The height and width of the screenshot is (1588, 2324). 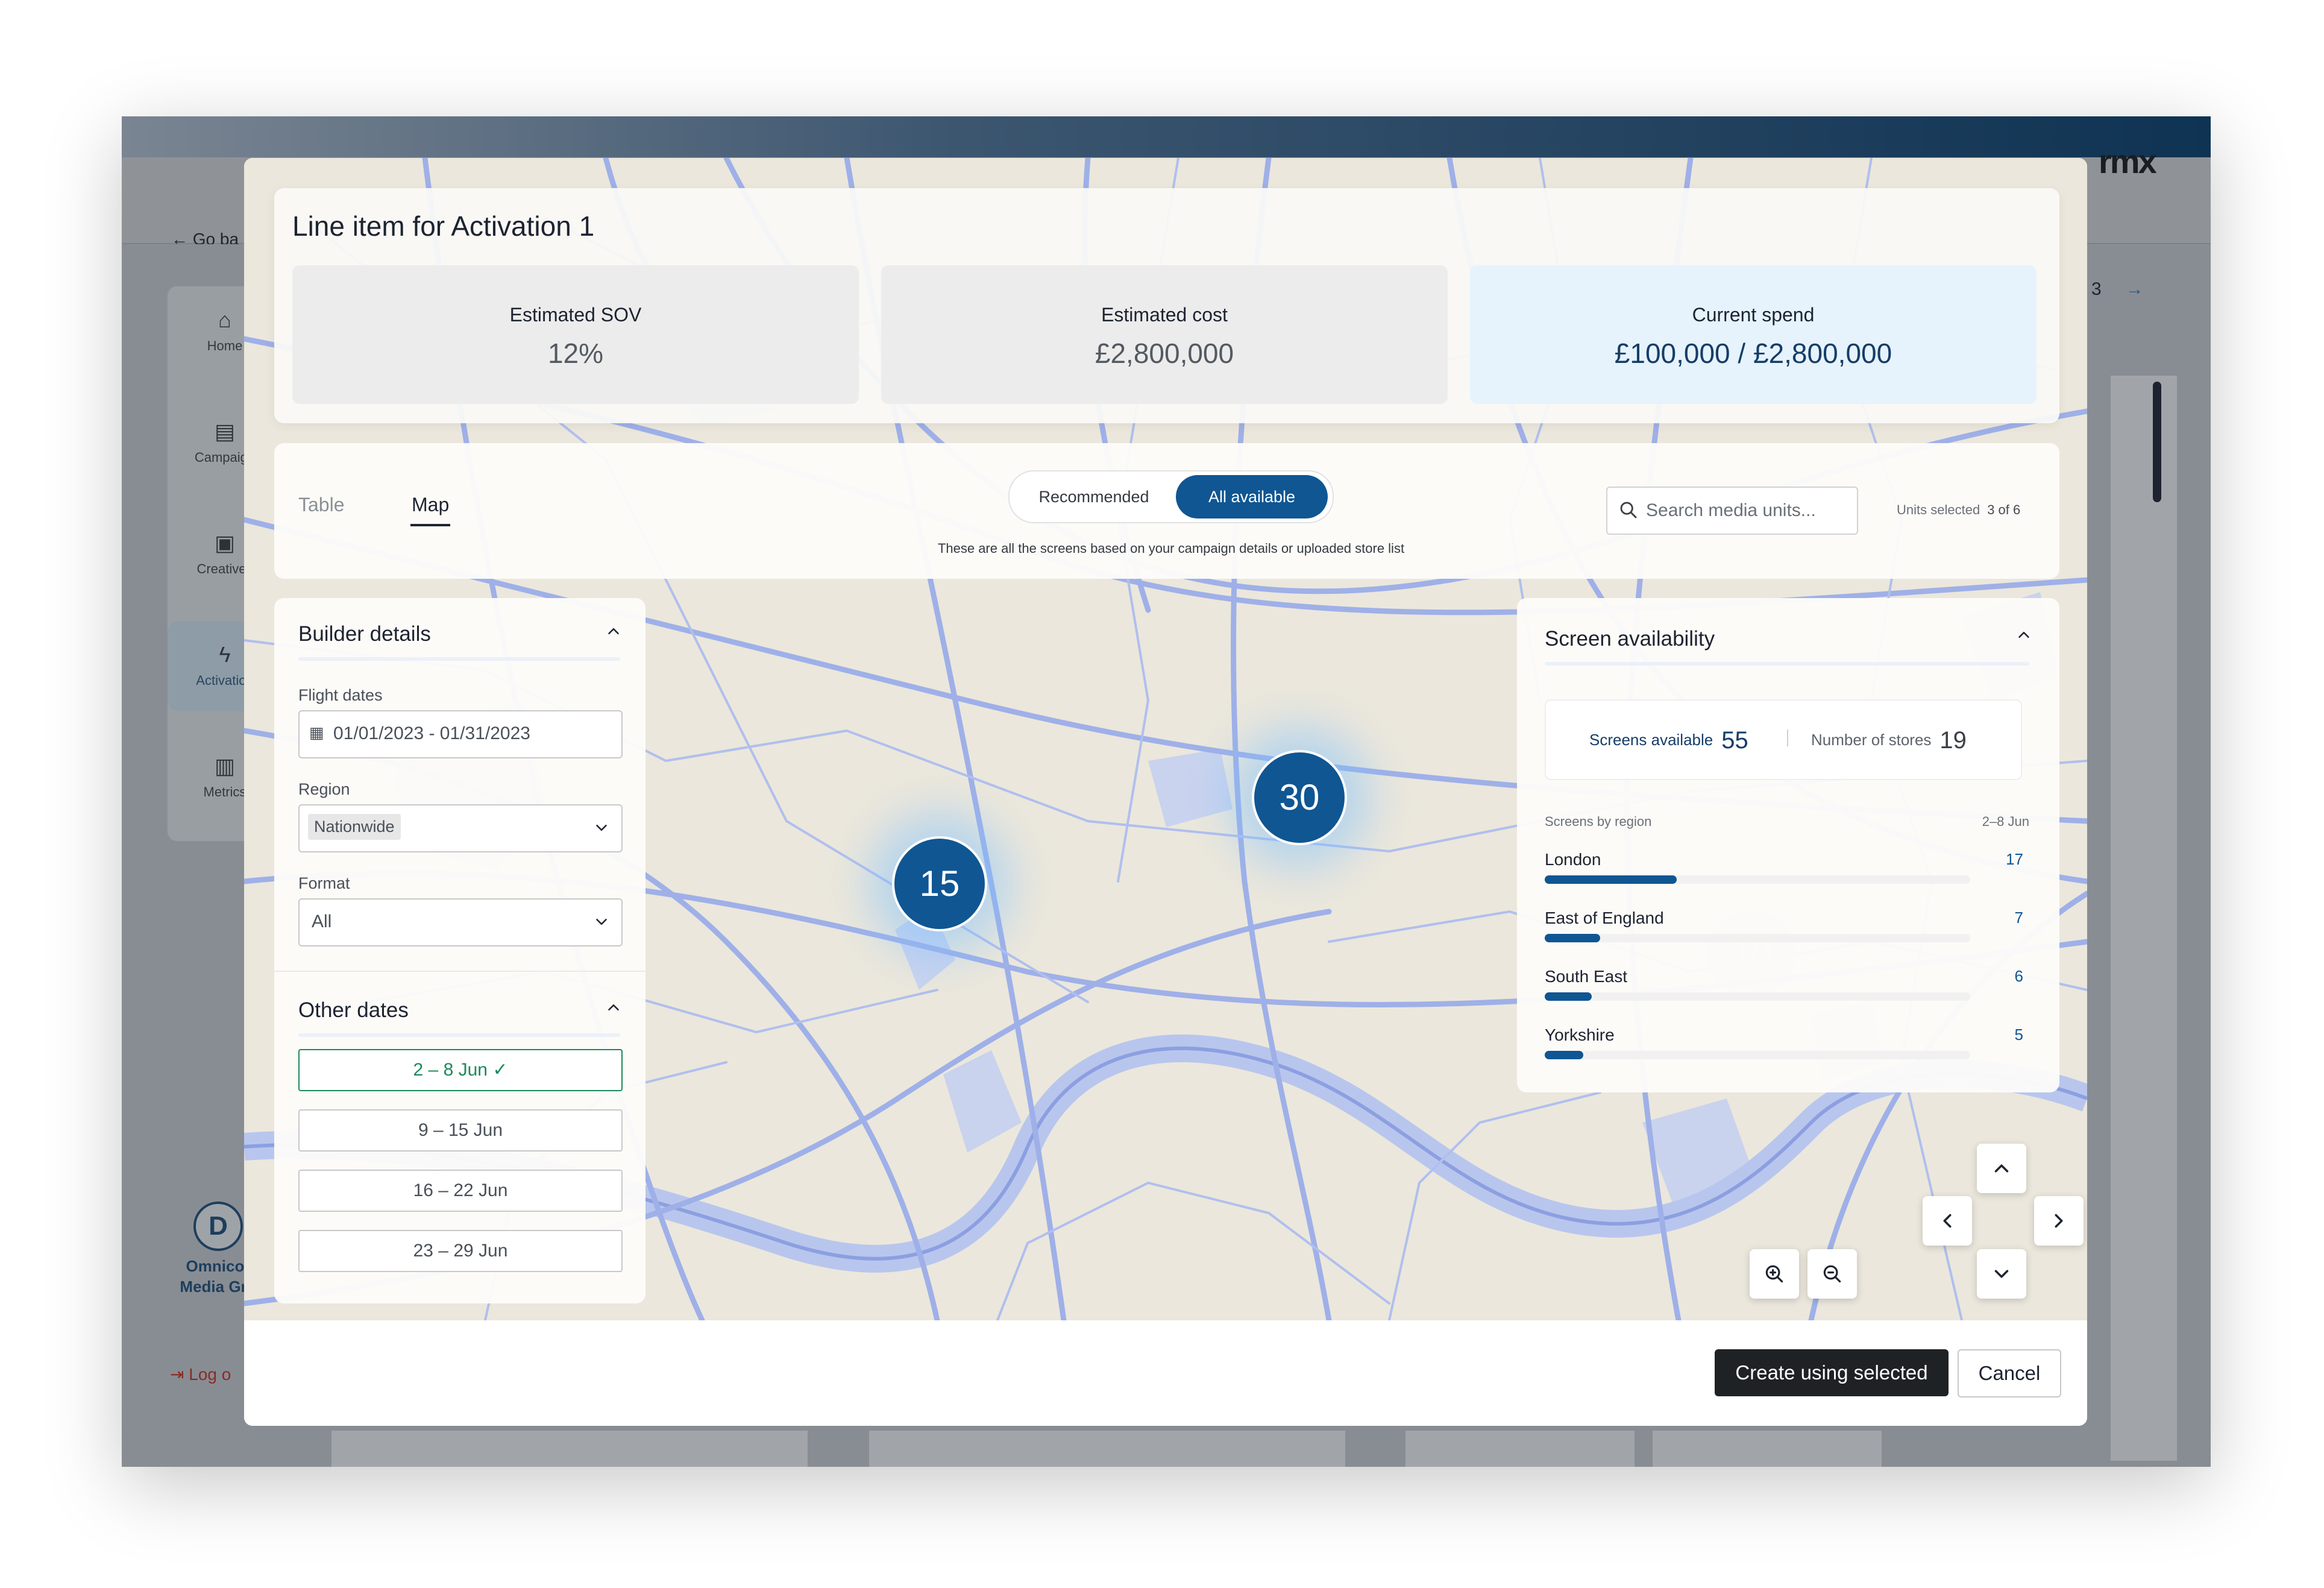 I want to click on map-park, so click(x=982, y=1101).